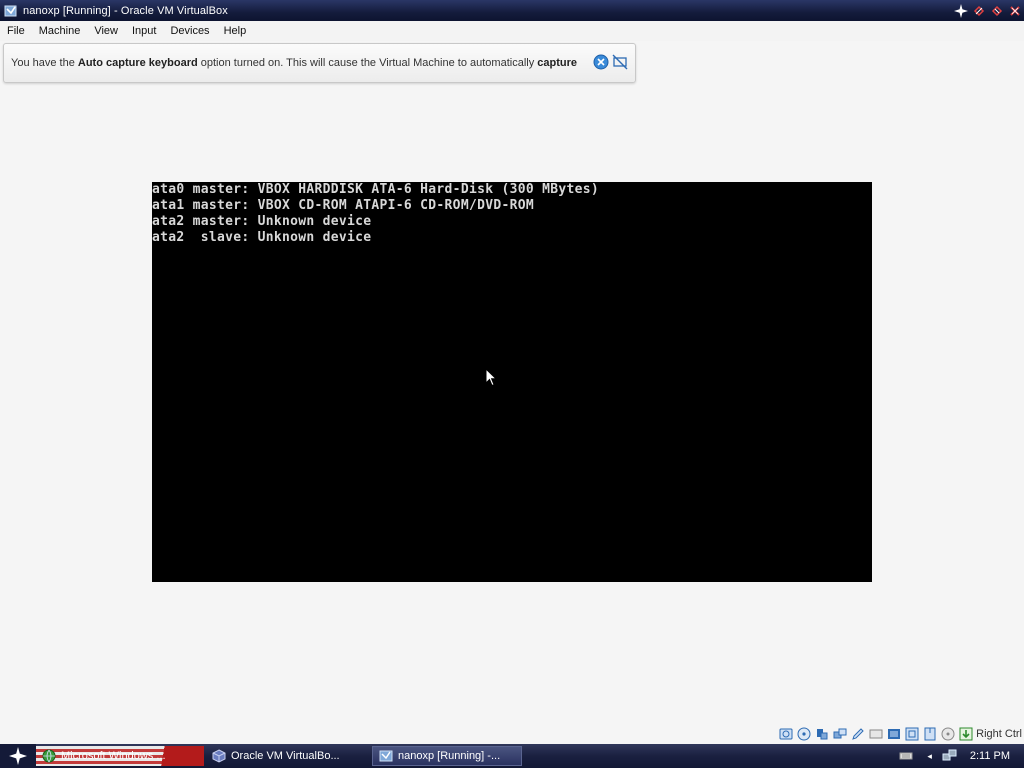 The width and height of the screenshot is (1024, 768). What do you see at coordinates (875, 734) in the screenshot?
I see `display-icon` at bounding box center [875, 734].